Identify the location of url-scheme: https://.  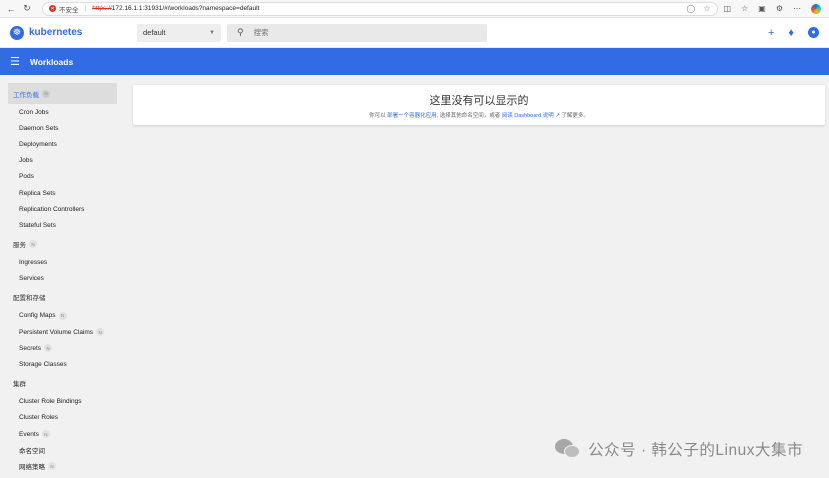
(102, 8).